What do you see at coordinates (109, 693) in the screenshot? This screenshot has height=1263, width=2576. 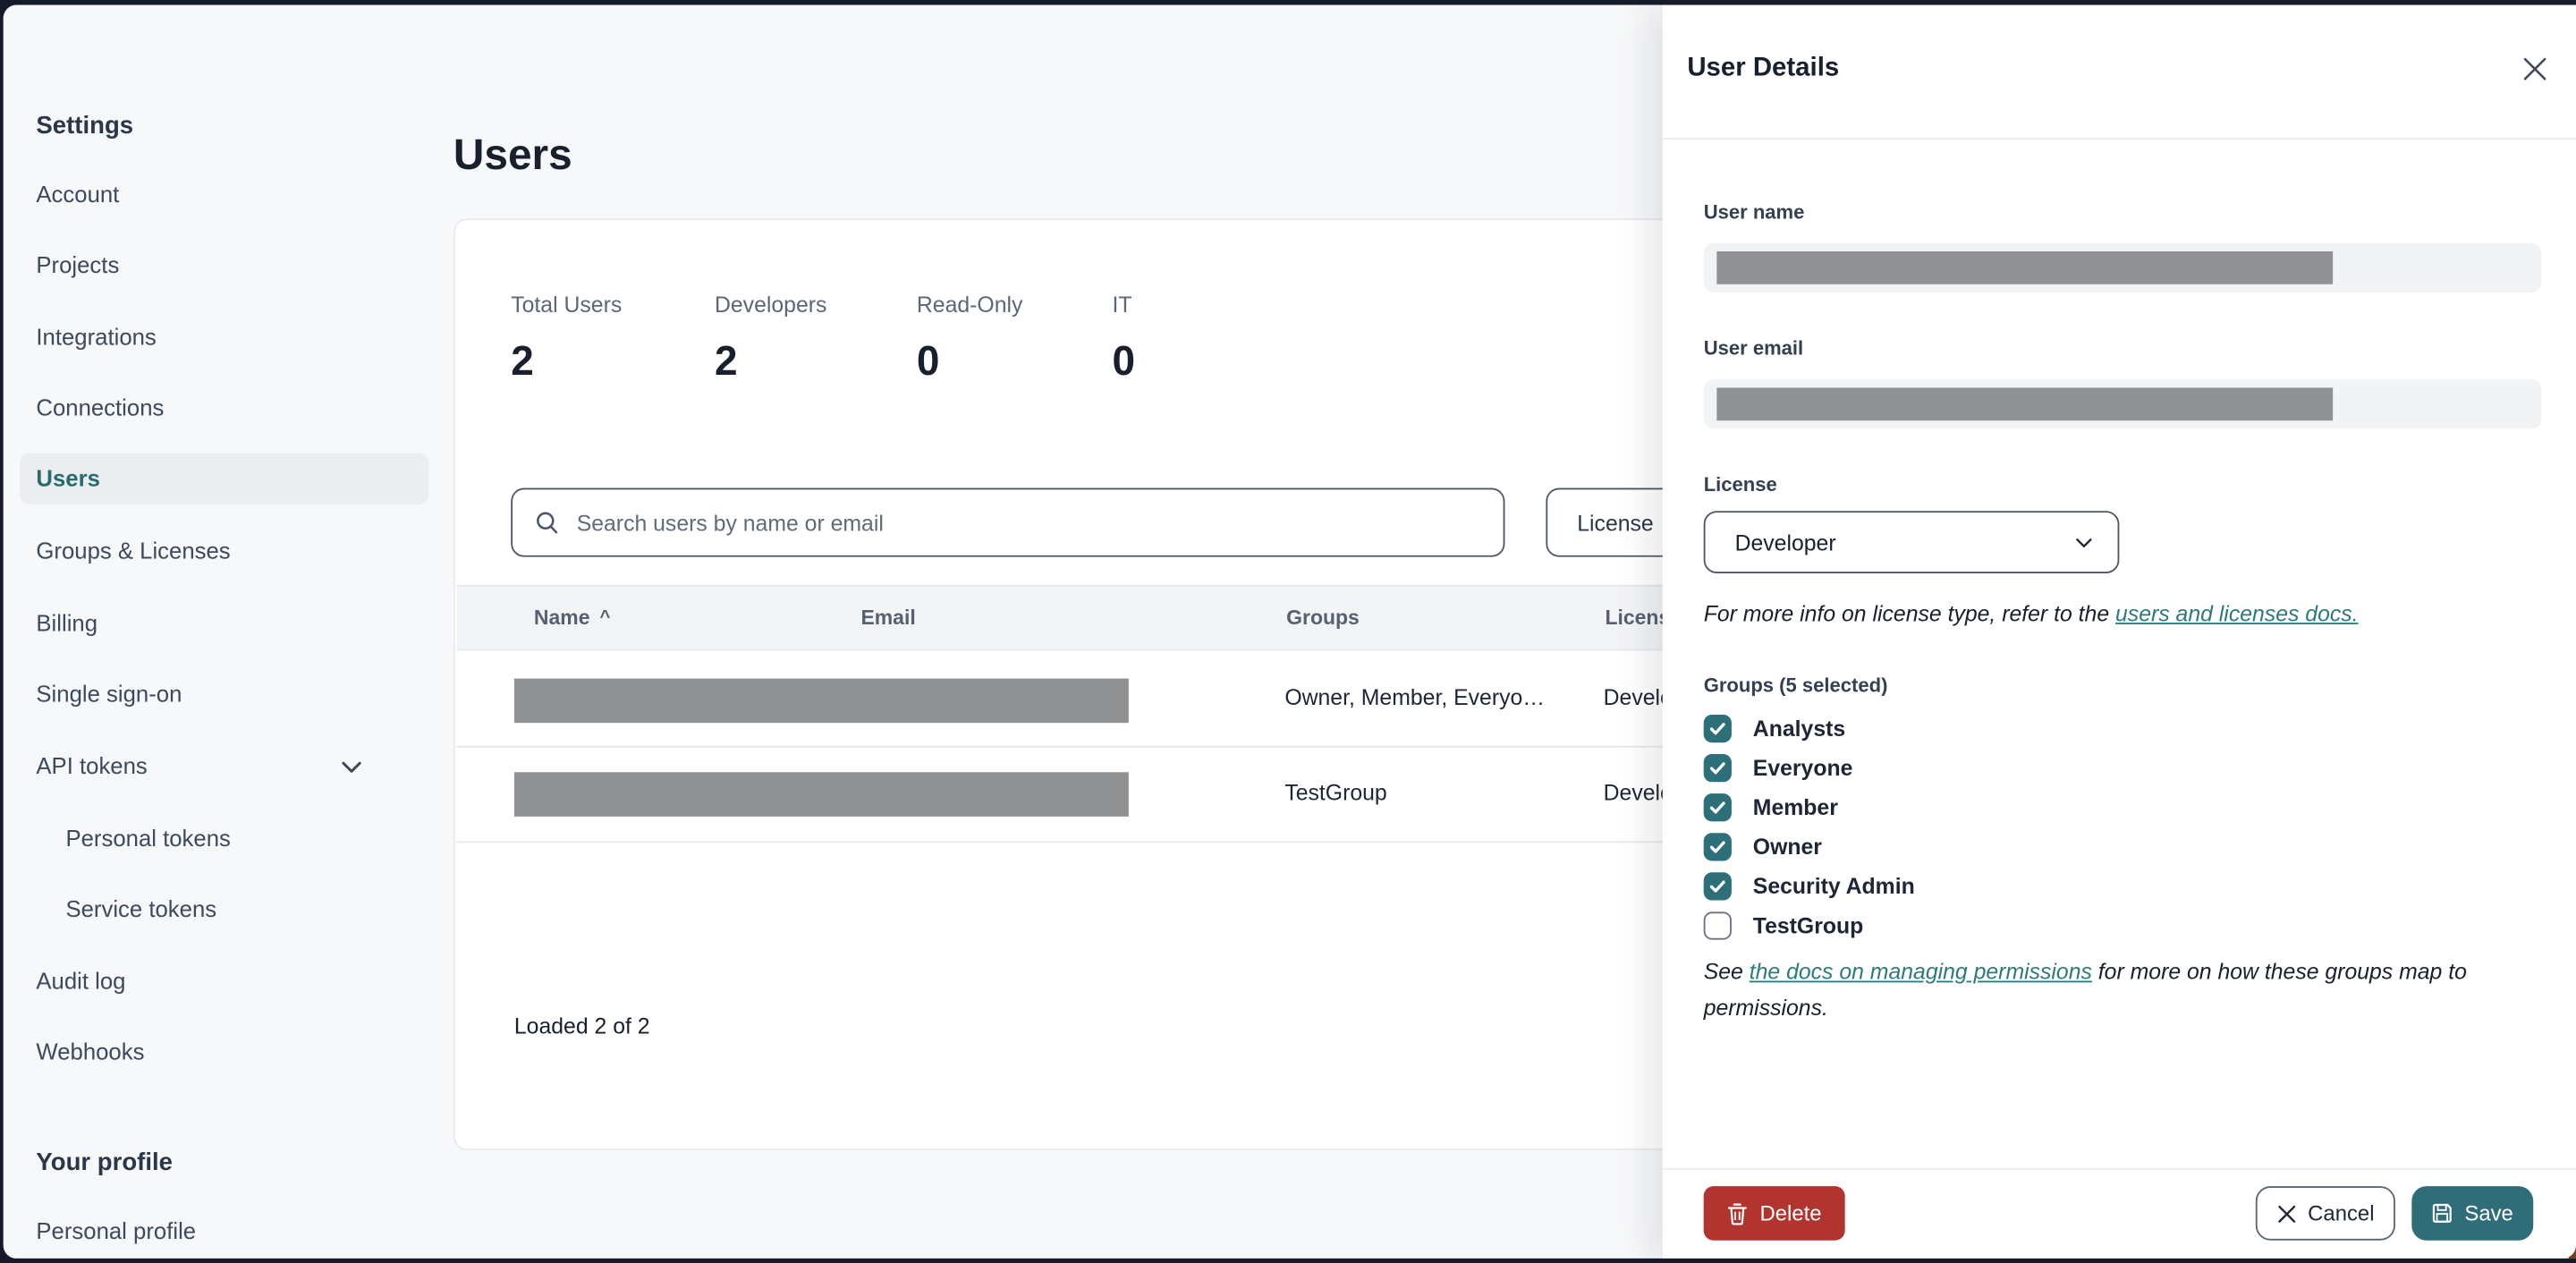 I see `sidebar-item-single-sign-on: Single sign-on` at bounding box center [109, 693].